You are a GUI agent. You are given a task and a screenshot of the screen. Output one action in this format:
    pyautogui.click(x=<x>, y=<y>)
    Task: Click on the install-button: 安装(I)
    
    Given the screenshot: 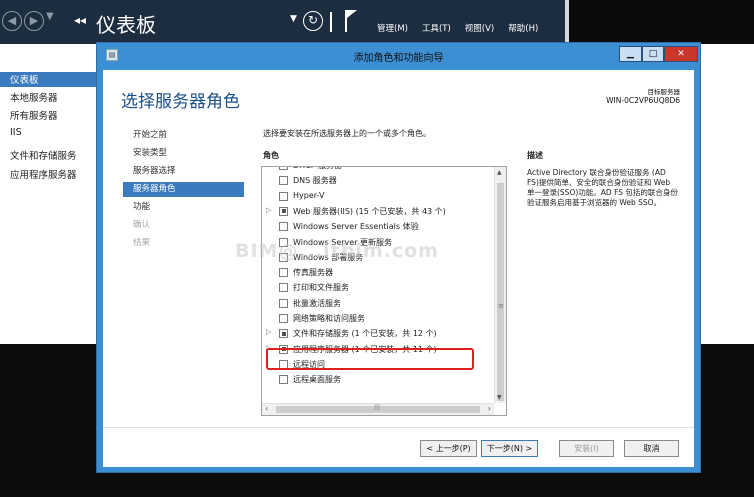 What is the action you would take?
    pyautogui.click(x=586, y=448)
    